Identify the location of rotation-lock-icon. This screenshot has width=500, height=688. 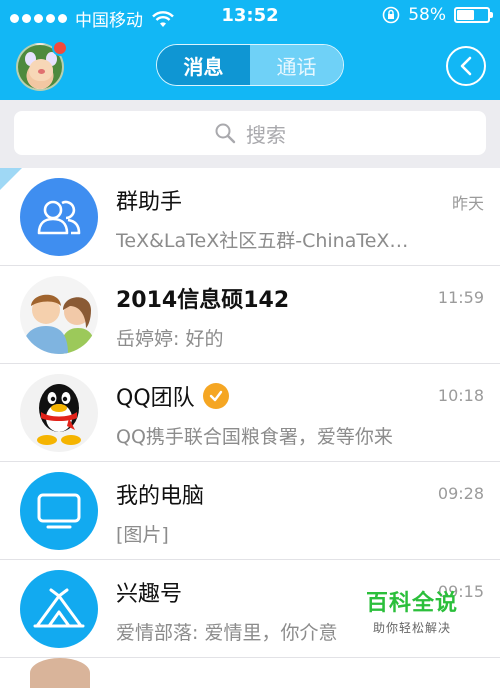
(391, 15).